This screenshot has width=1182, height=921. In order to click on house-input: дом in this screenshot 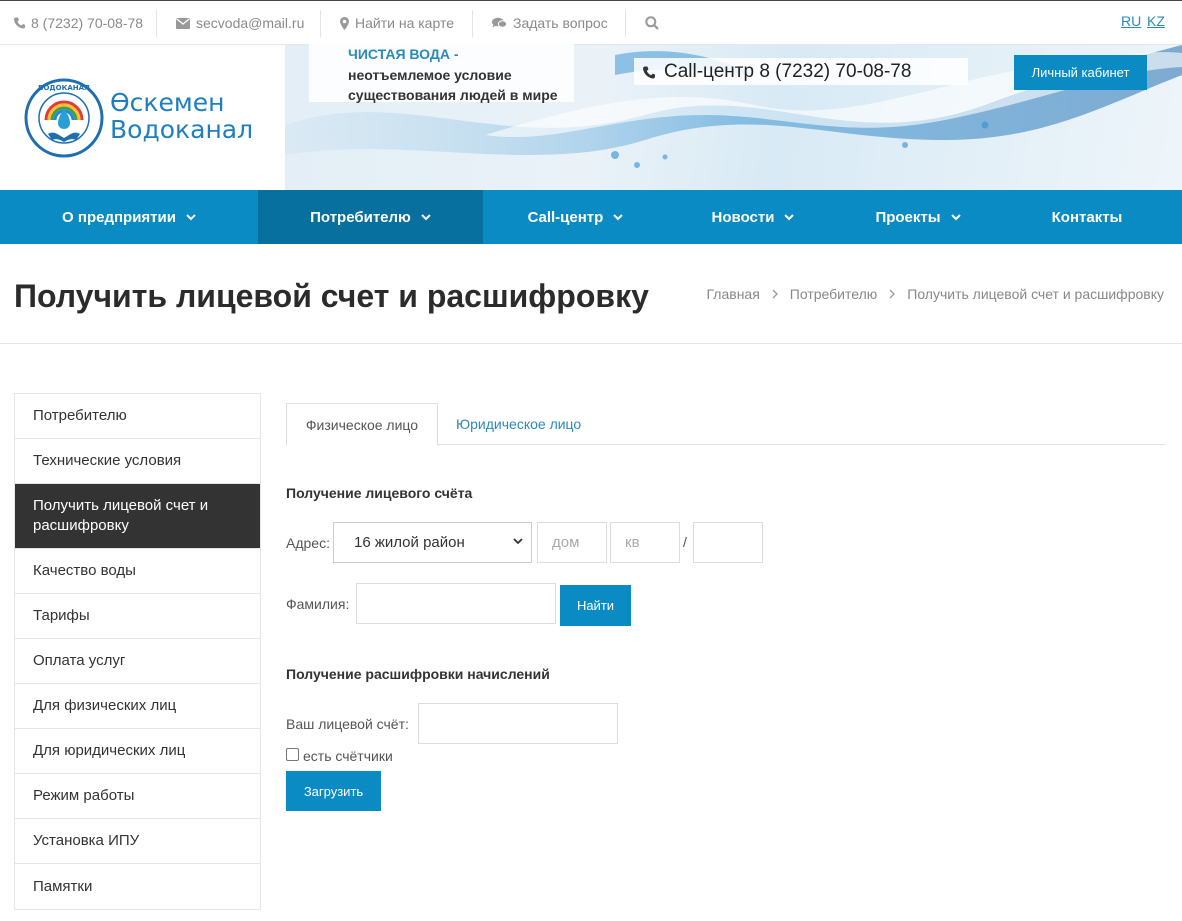, I will do `click(572, 542)`.